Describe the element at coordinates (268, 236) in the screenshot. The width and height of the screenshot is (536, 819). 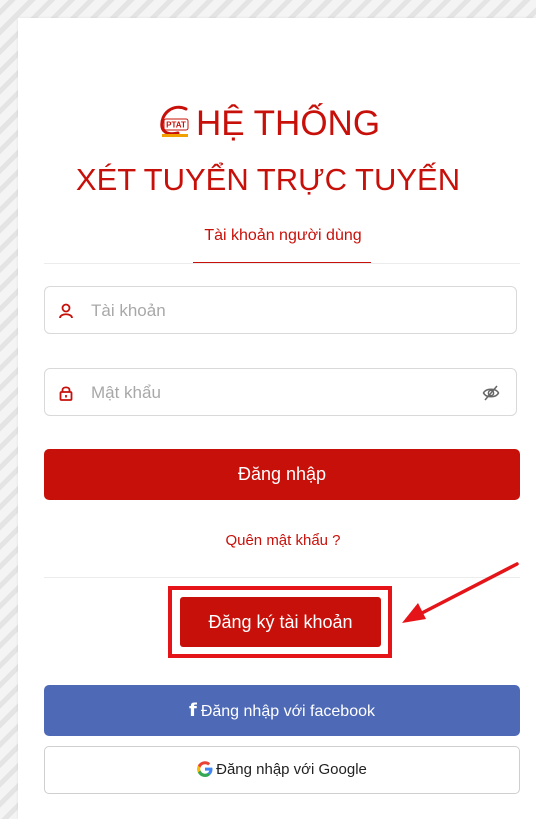
I see `tab-user-account: Tài khoản người dùng` at that location.